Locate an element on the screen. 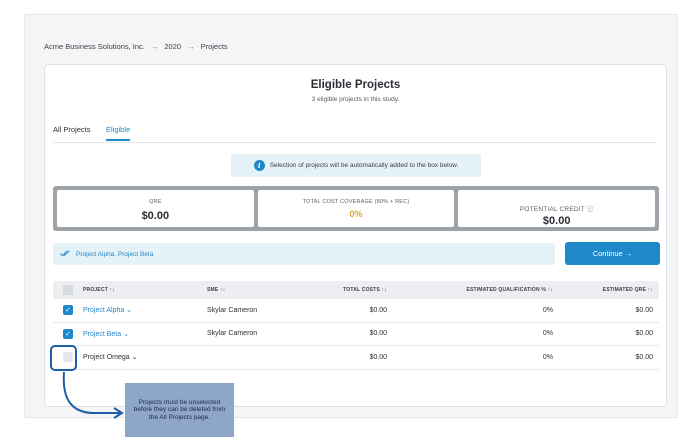  project-link: Project Beta ⌄ is located at coordinates (145, 334).